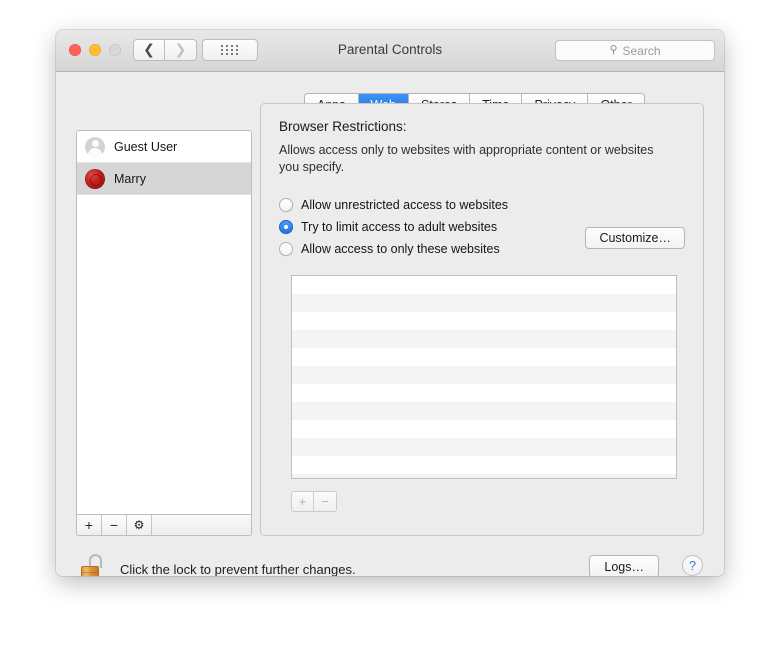 The height and width of the screenshot is (652, 780). I want to click on search-icon: ⚲, so click(613, 50).